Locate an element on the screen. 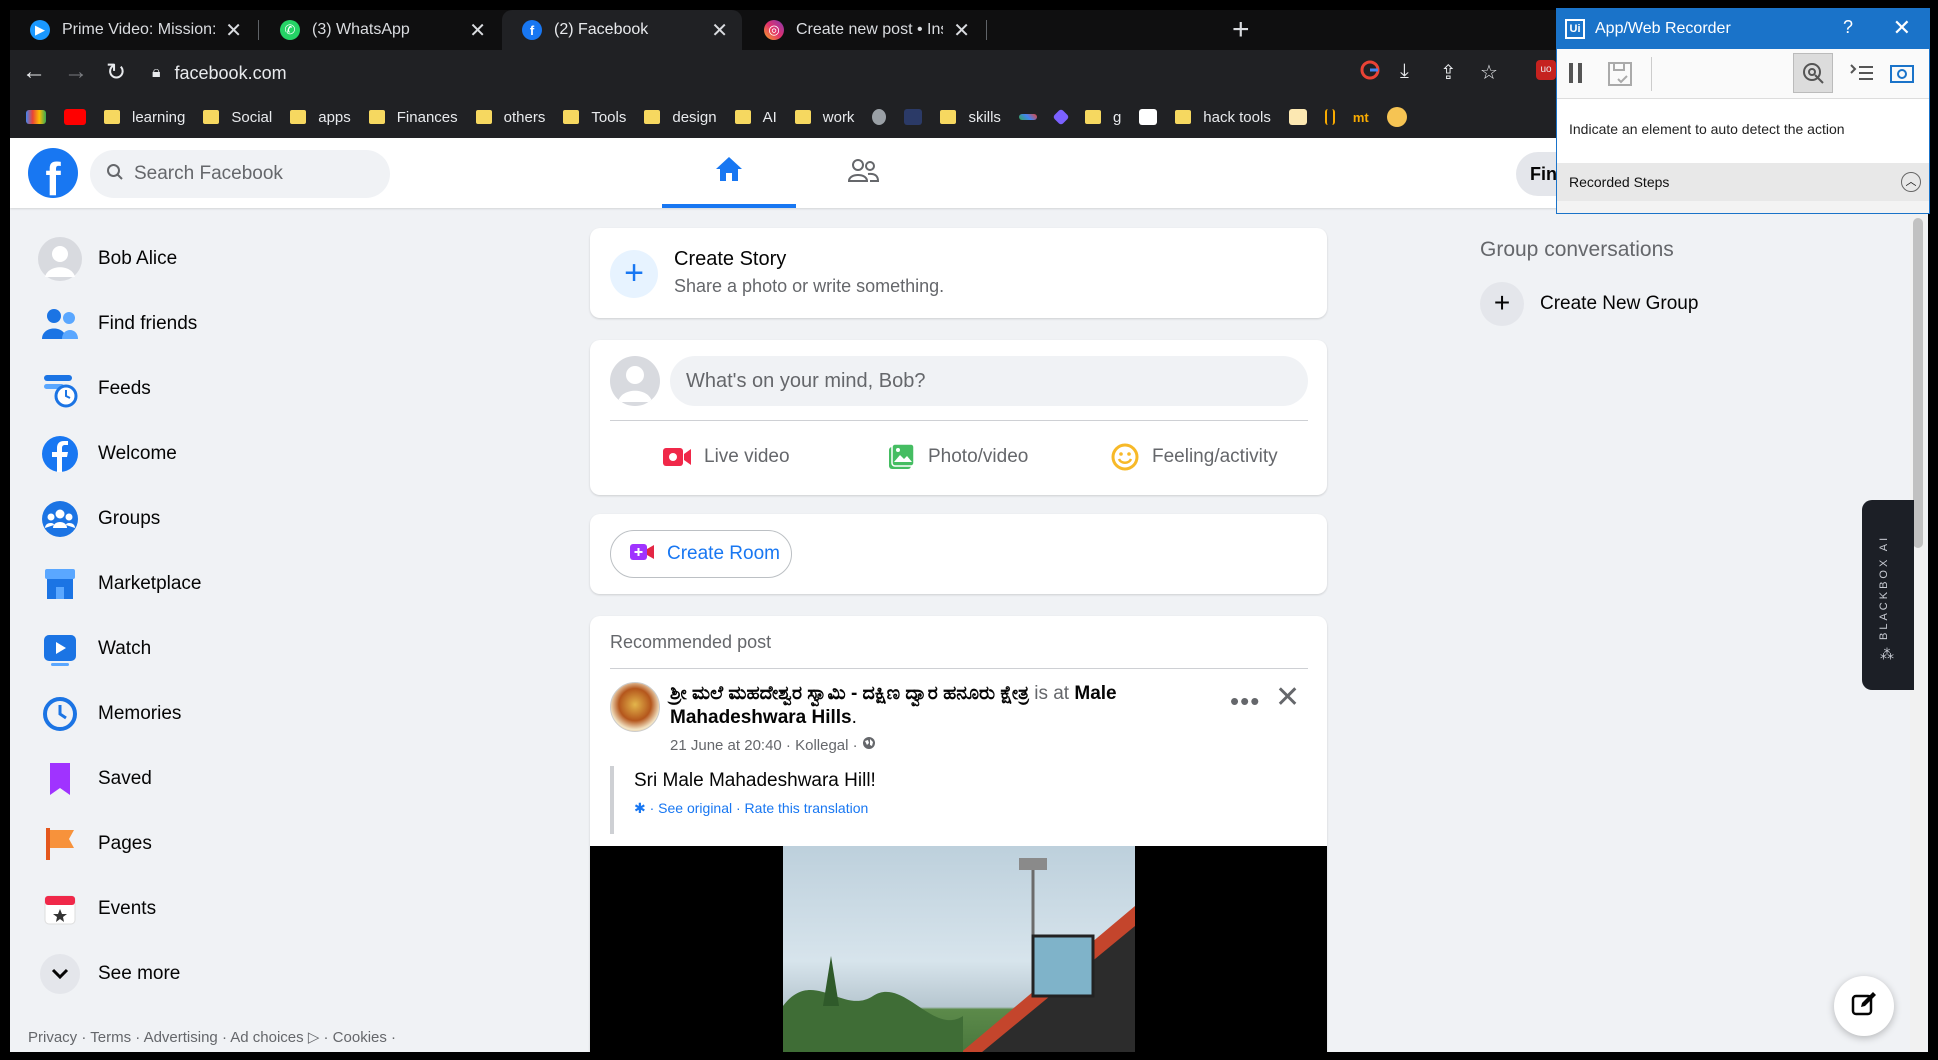 The height and width of the screenshot is (1060, 1938). post-video is located at coordinates (958, 949).